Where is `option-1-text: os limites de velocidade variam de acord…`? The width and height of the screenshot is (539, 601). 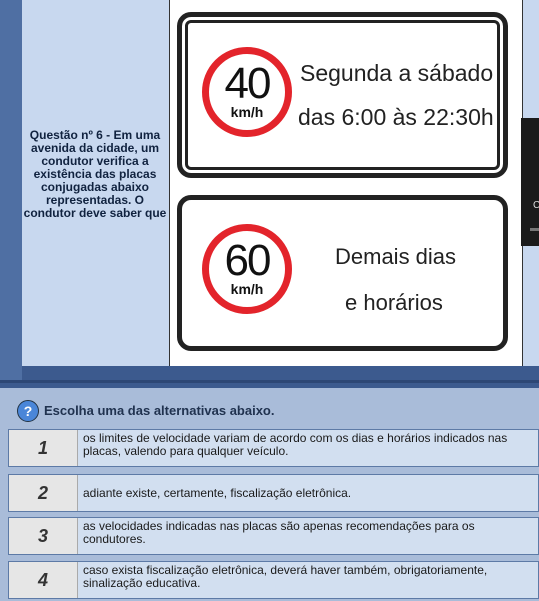 option-1-text: os limites de velocidade variam de acord… is located at coordinates (309, 445).